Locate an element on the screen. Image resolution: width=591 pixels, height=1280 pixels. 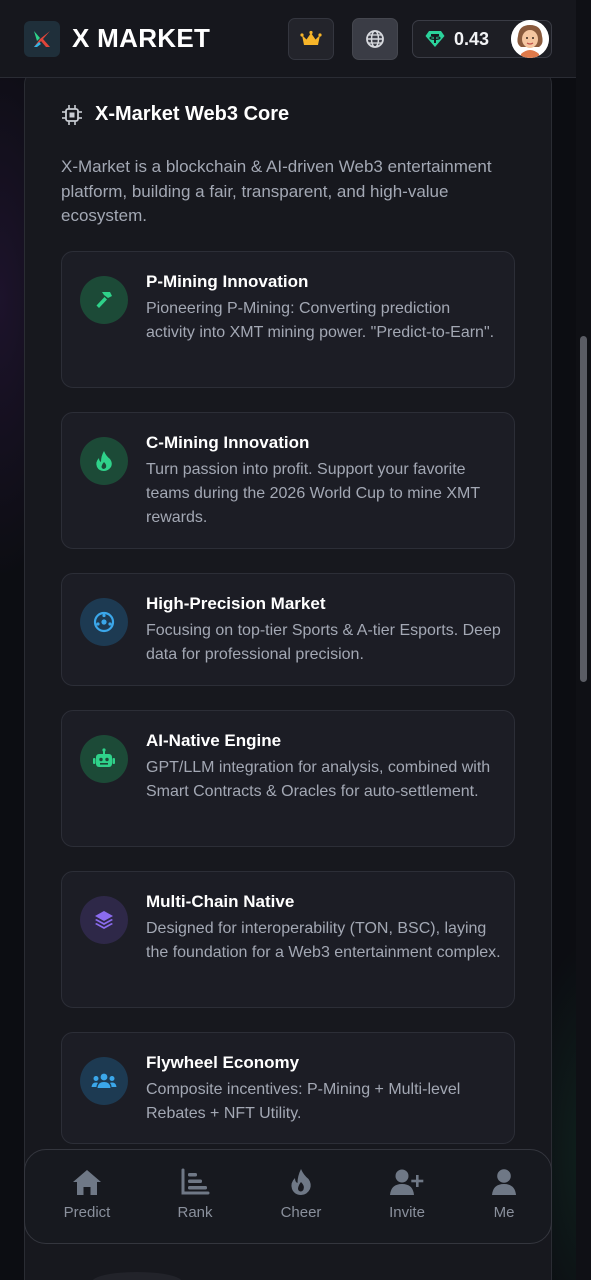
tether-icon is located at coordinates (435, 39).